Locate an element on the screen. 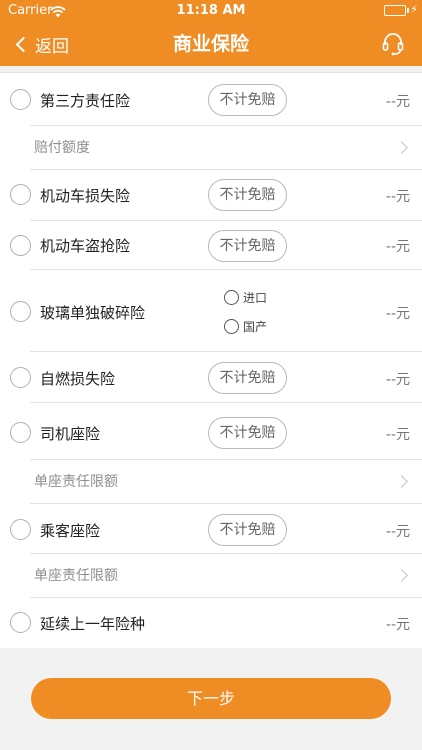 The height and width of the screenshot is (750, 422). nav-bar: 返回 商业保险 is located at coordinates (211, 44).